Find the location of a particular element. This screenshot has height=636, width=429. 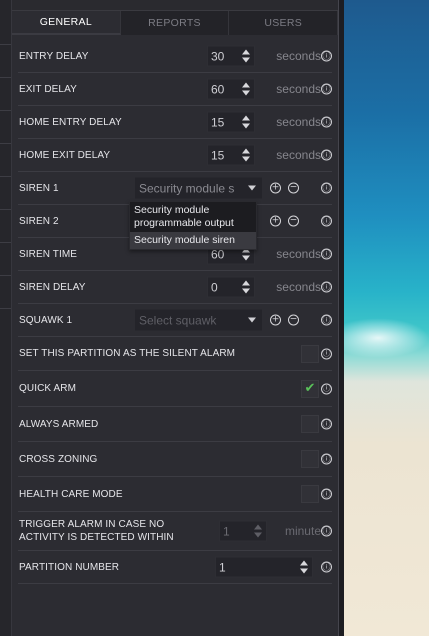

home-entry-delay-value: 15 is located at coordinates (218, 122).